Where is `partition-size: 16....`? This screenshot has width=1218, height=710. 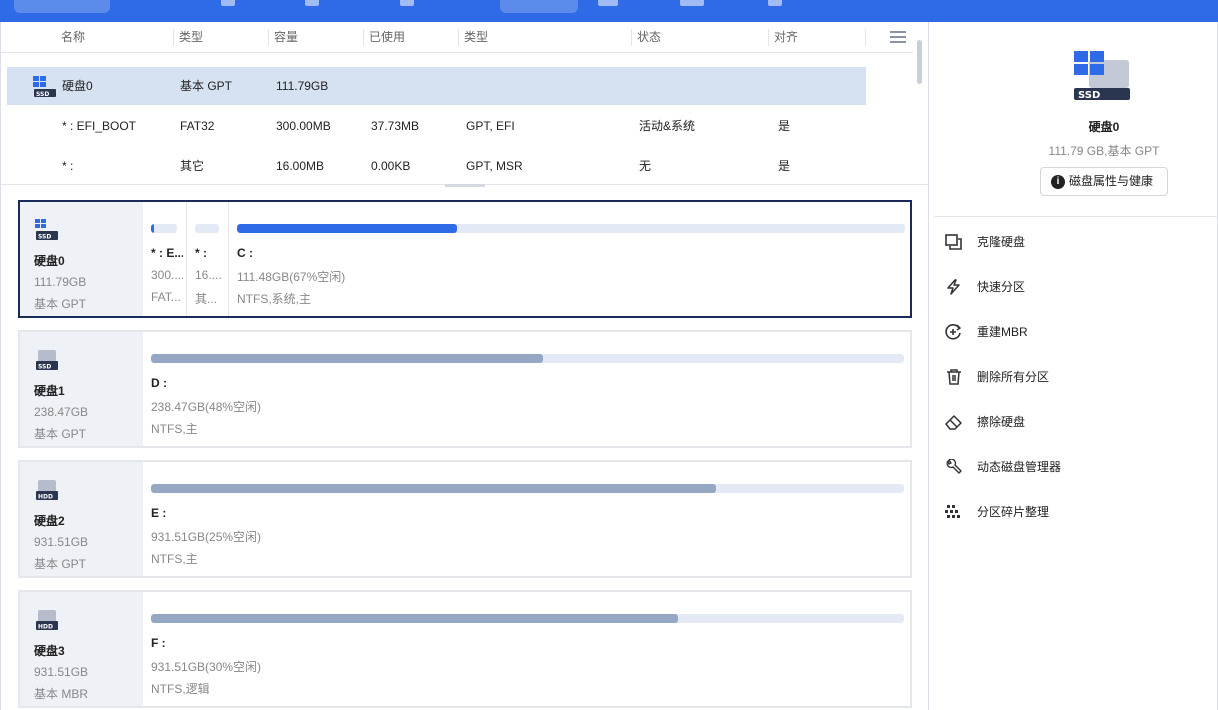 partition-size: 16.... is located at coordinates (208, 275).